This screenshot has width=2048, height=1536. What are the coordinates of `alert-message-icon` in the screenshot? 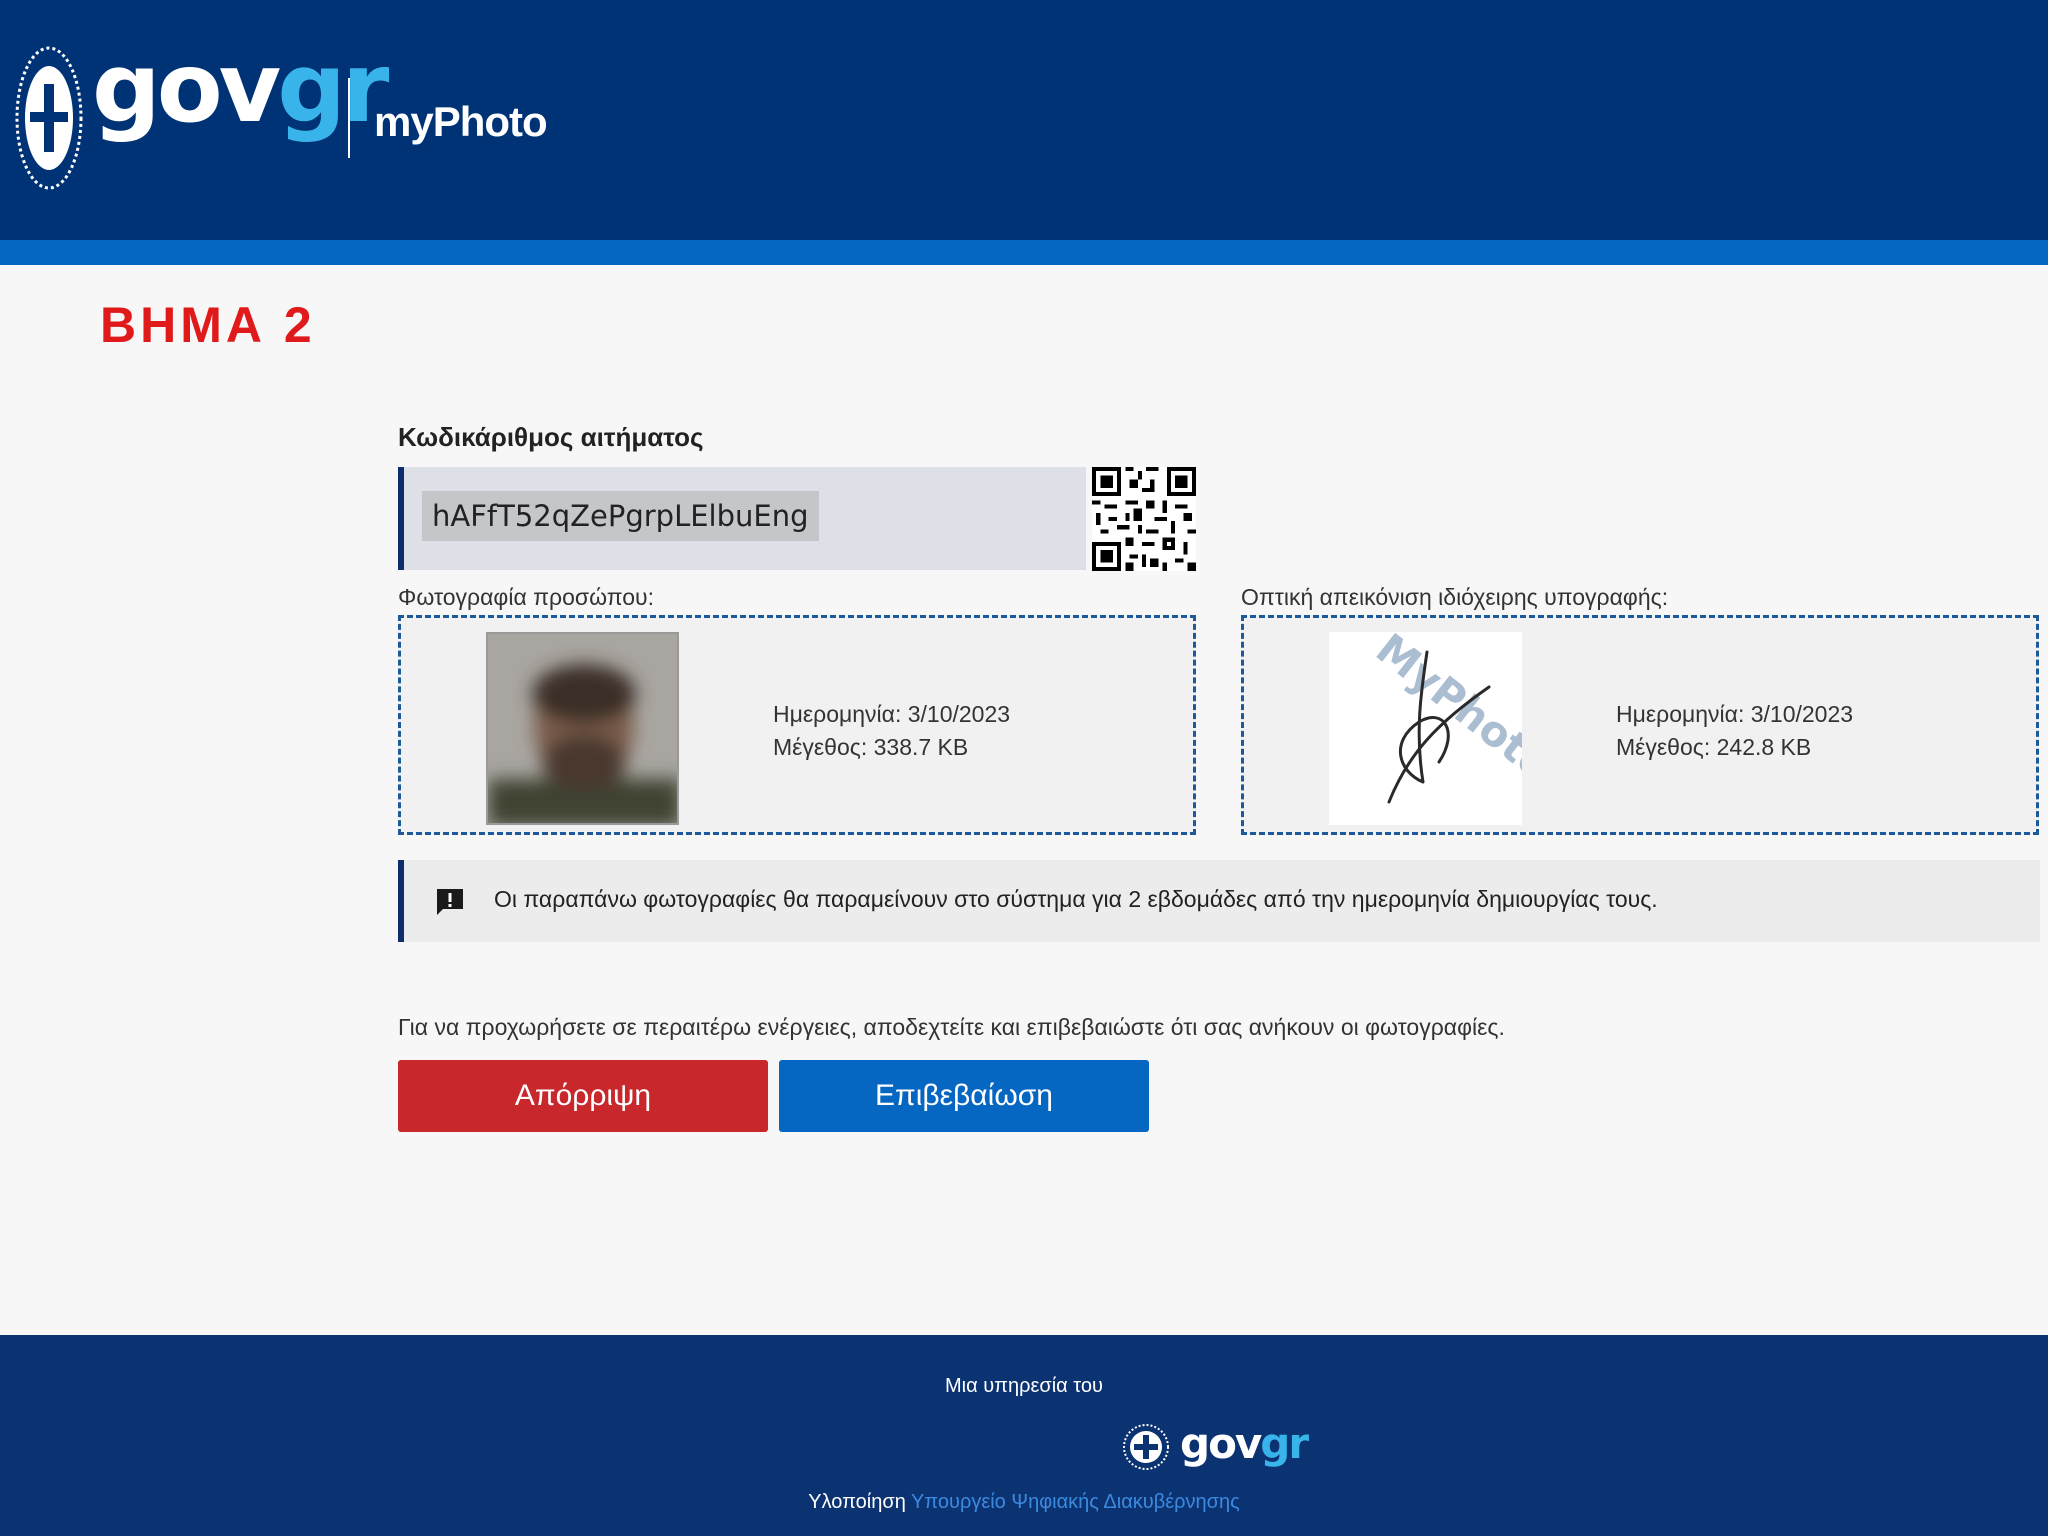 It's located at (450, 902).